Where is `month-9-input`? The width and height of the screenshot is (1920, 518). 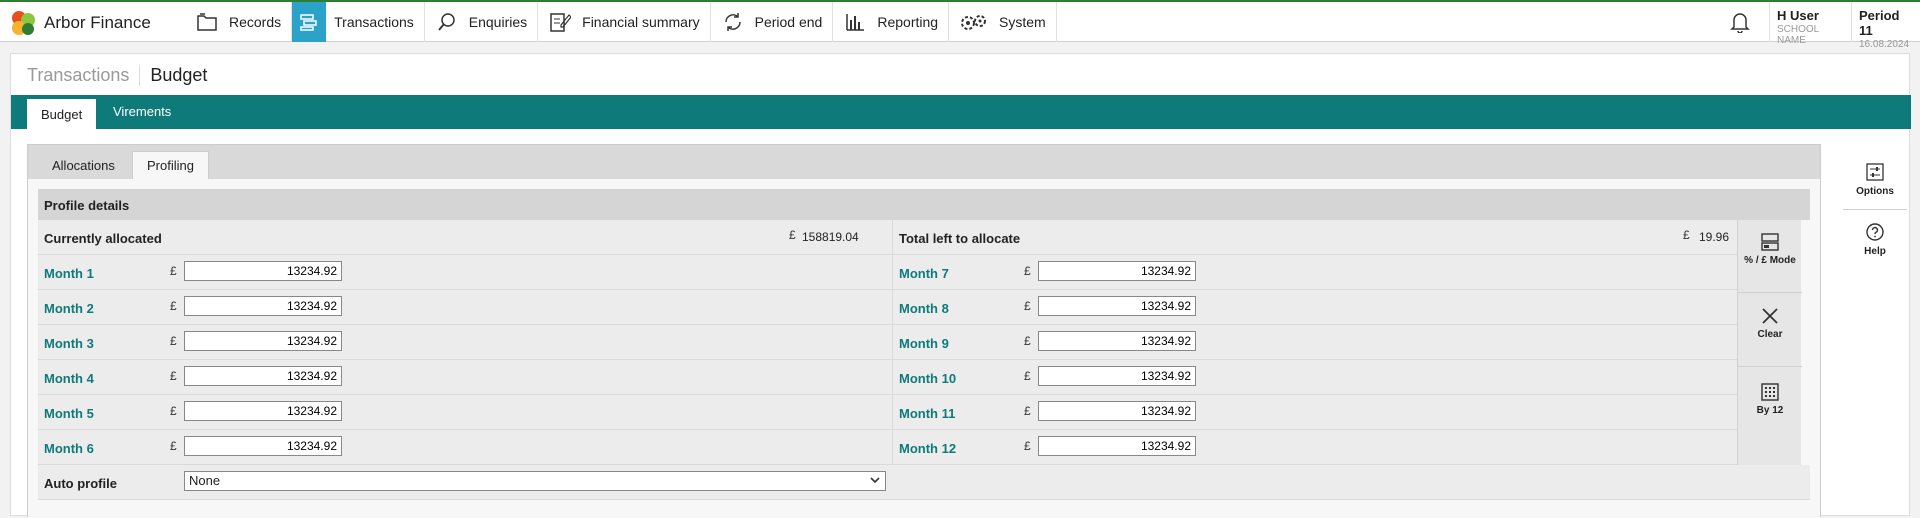
month-9-input is located at coordinates (1117, 341).